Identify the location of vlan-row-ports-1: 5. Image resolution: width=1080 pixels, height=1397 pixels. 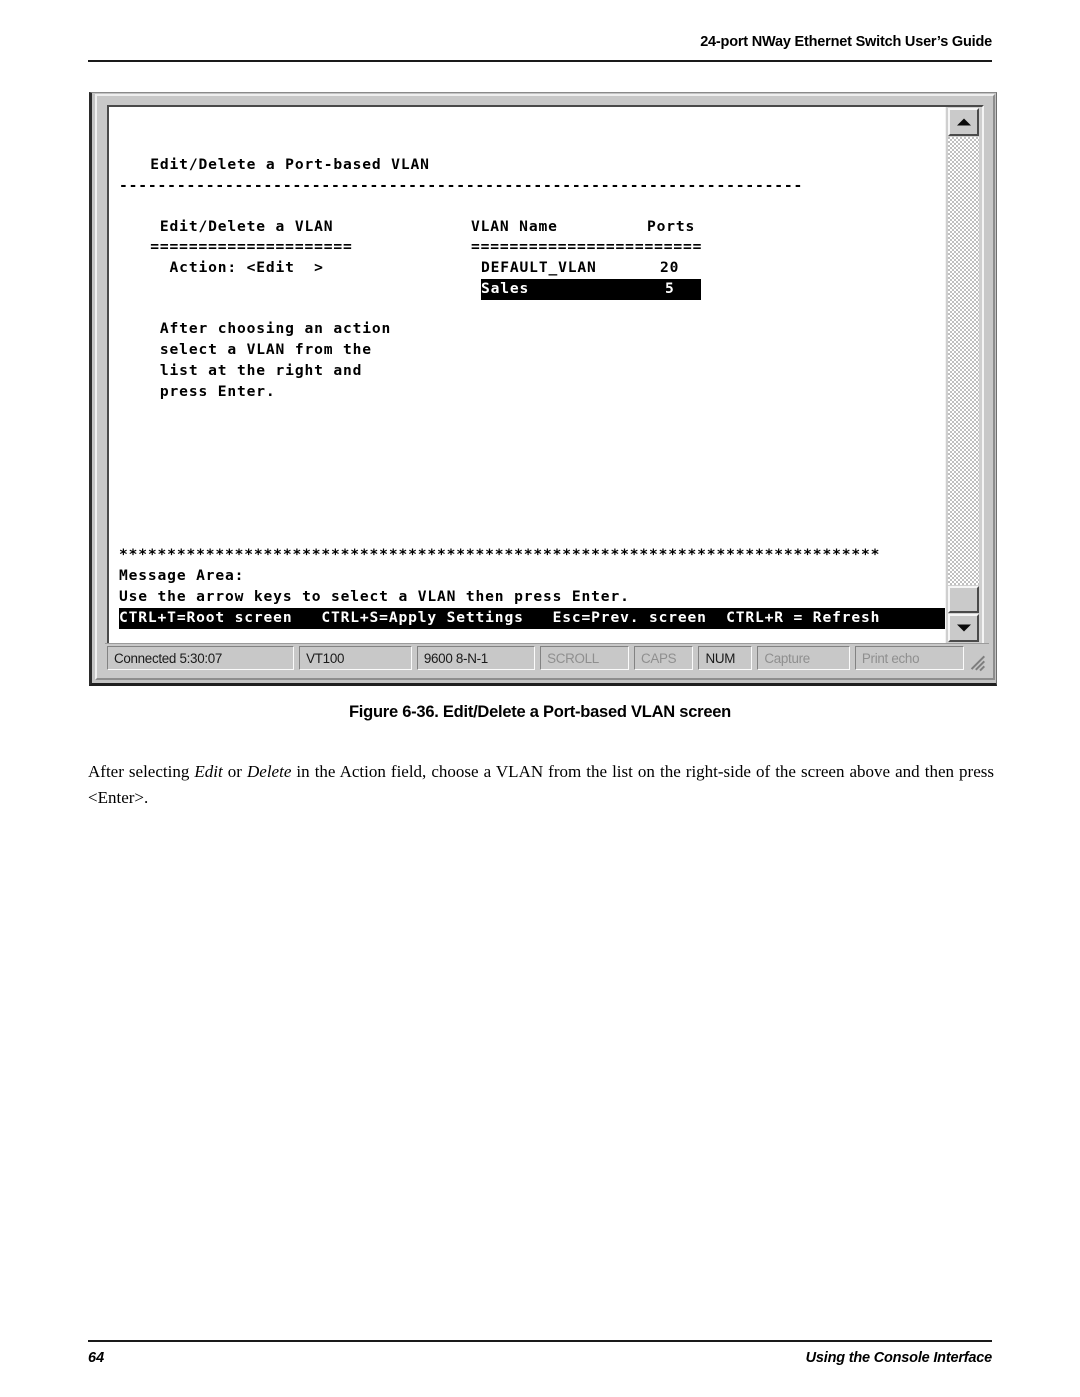
(670, 289).